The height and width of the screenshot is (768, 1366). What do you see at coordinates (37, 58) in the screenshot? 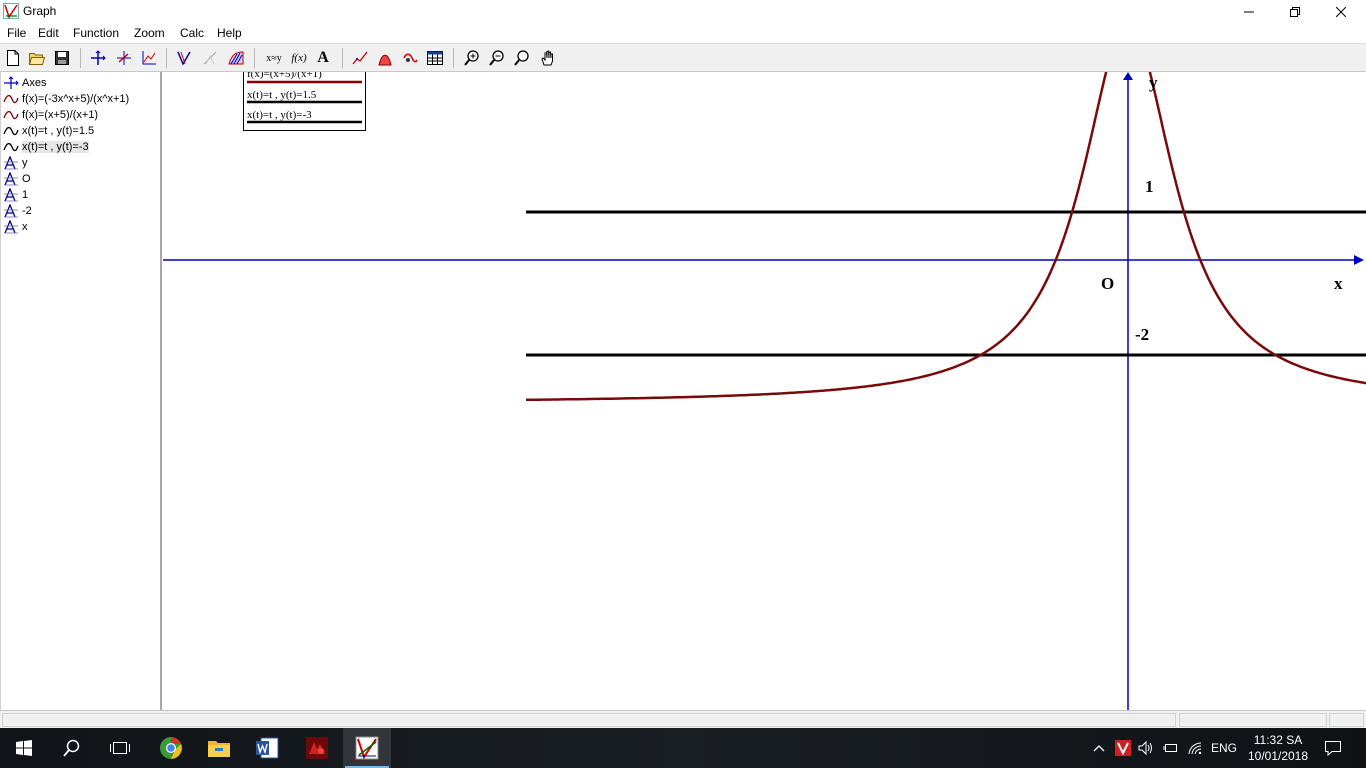
I see `open-button` at bounding box center [37, 58].